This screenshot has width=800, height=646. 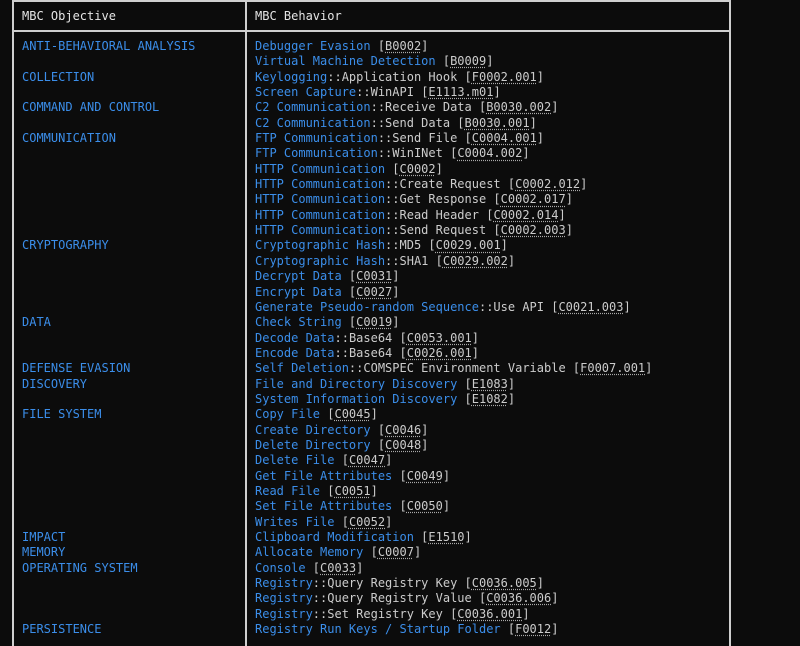 I want to click on behavior-id: C0052, so click(x=367, y=521).